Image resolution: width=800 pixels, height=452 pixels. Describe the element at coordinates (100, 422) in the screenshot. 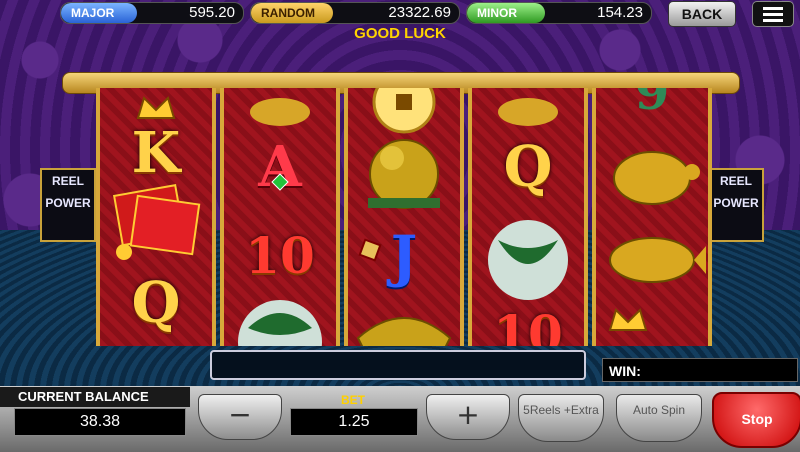

I see `current-balance-value: 38.38` at that location.